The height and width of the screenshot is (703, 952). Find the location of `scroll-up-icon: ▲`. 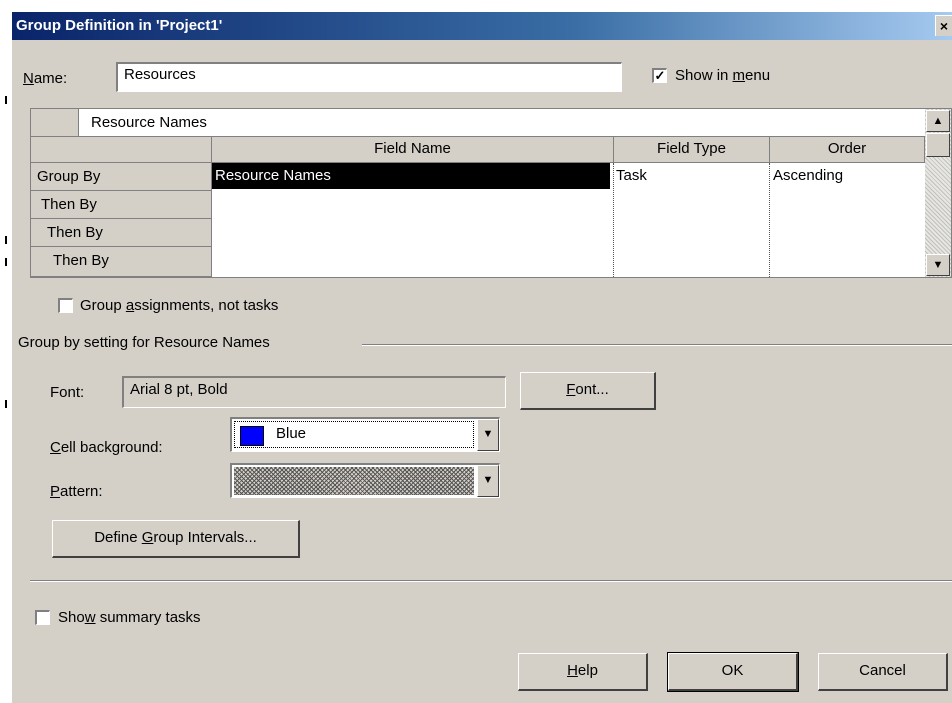

scroll-up-icon: ▲ is located at coordinates (938, 121).